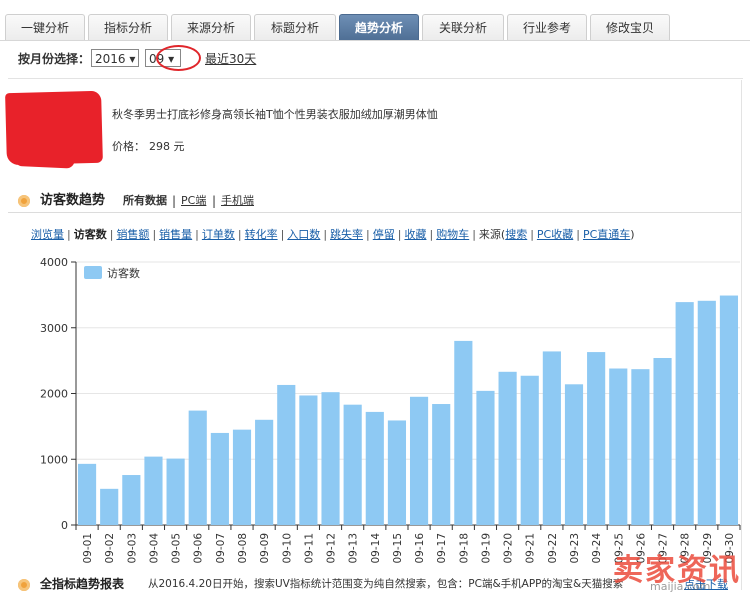 This screenshot has width=750, height=594. What do you see at coordinates (309, 548) in the screenshot?
I see `x-tick-label: 09-11` at bounding box center [309, 548].